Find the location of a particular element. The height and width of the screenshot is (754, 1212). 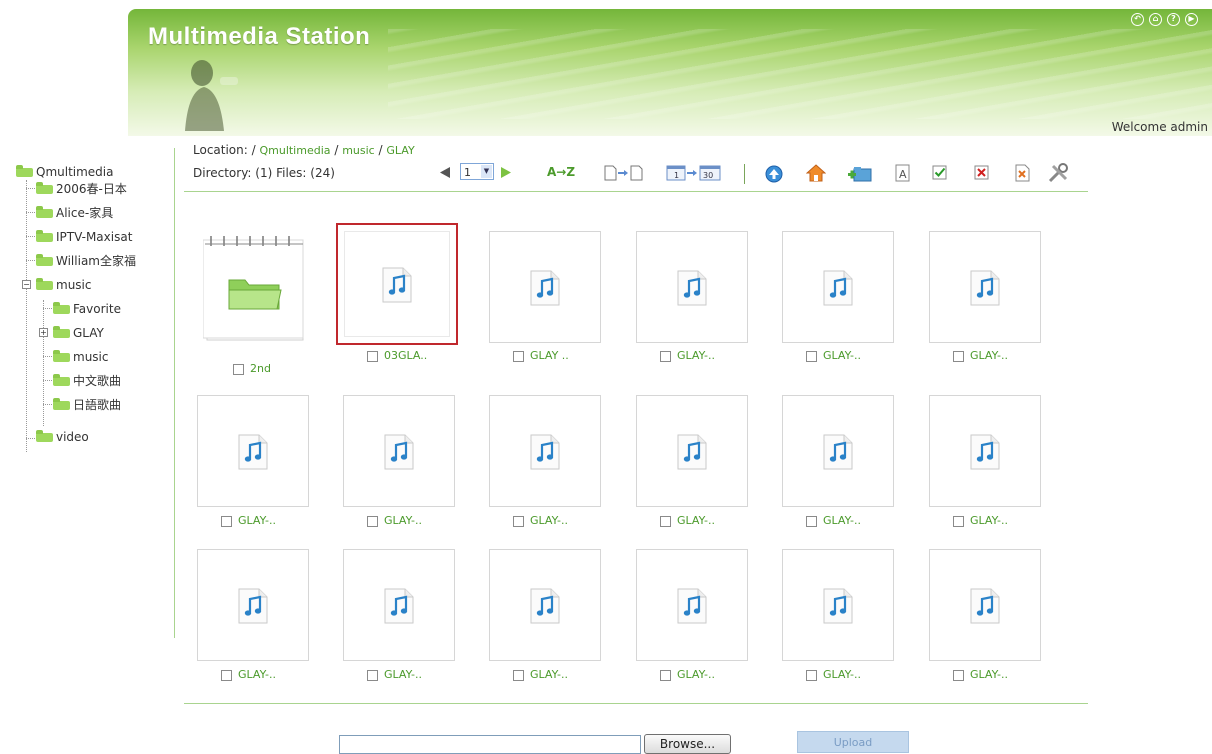

rename-icon: A is located at coordinates (903, 173).